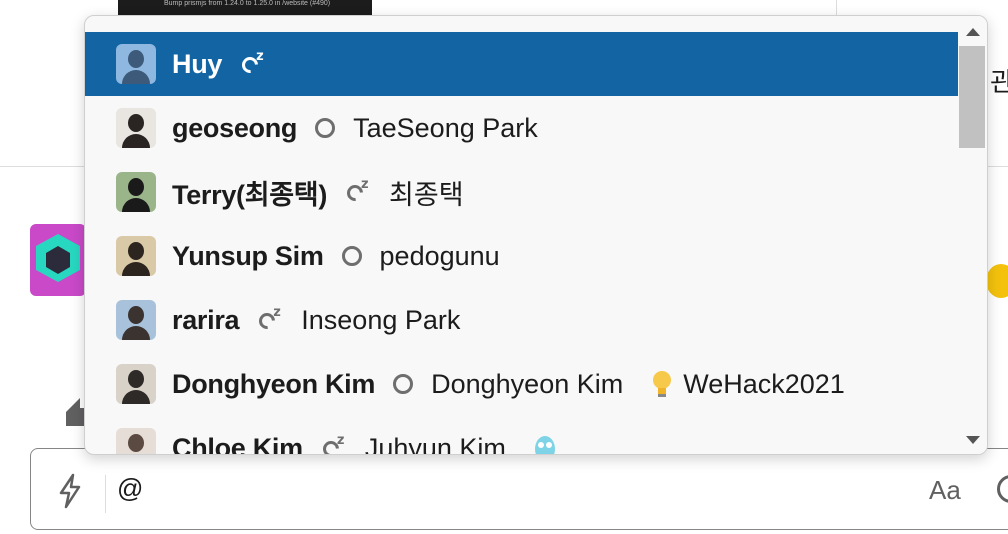 This screenshot has width=1008, height=534. What do you see at coordinates (70, 491) in the screenshot?
I see `shortcuts-bolt-icon` at bounding box center [70, 491].